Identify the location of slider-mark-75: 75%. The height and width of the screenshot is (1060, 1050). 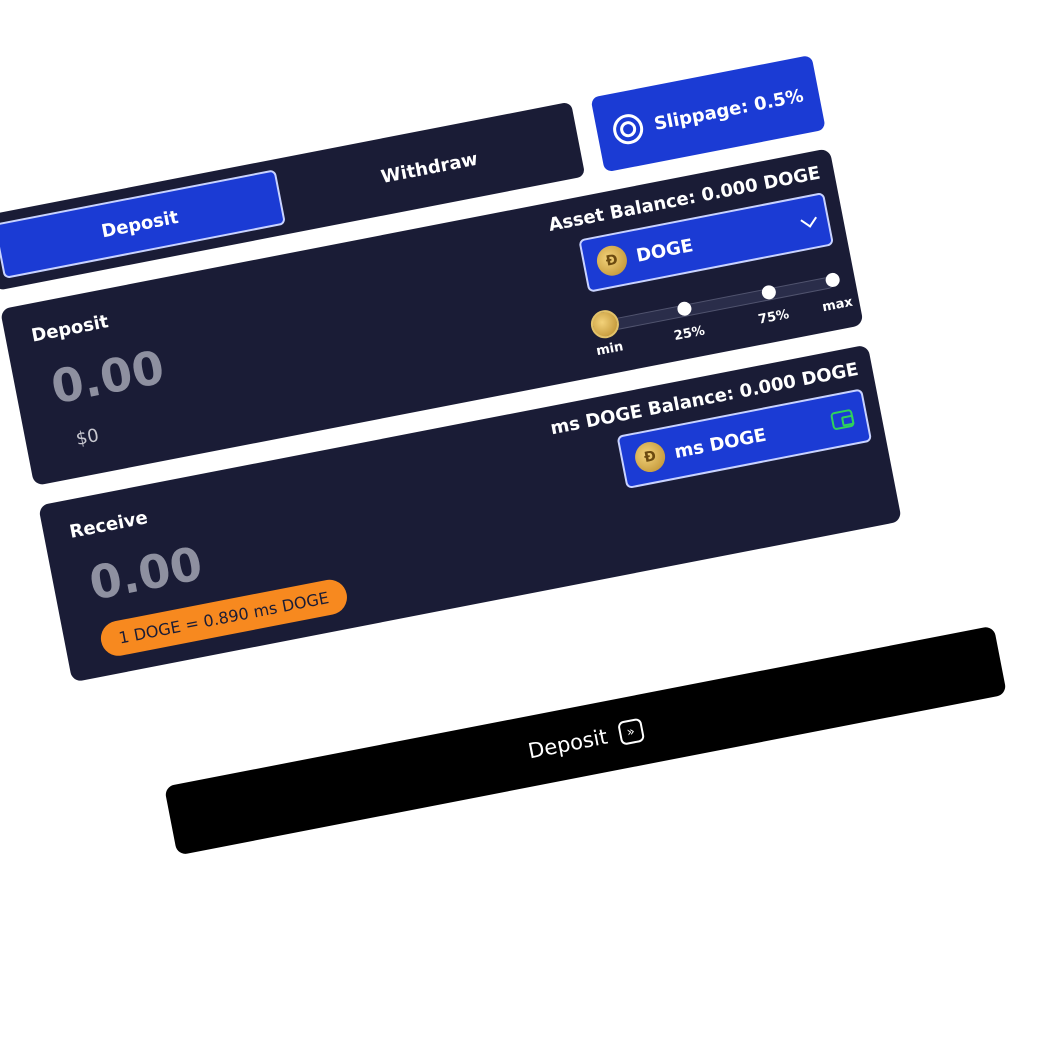
(774, 317).